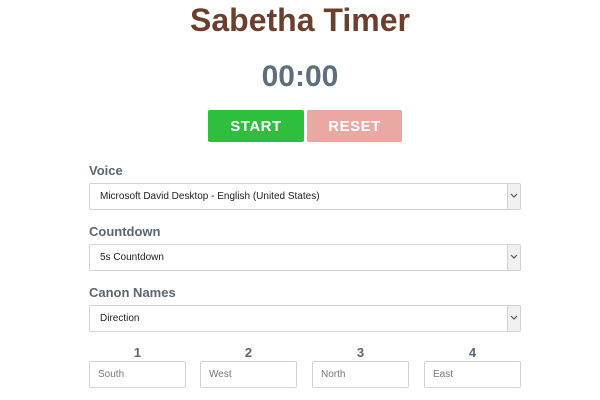 This screenshot has width=600, height=400. What do you see at coordinates (360, 352) in the screenshot?
I see `canon-number-3: 3` at bounding box center [360, 352].